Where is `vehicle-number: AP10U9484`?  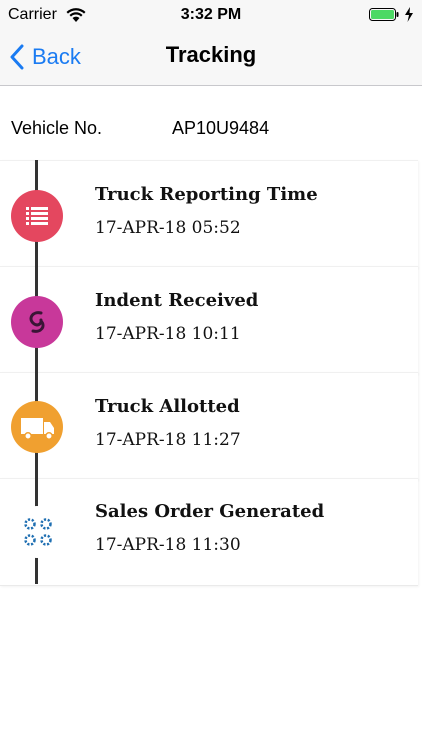
vehicle-number: AP10U9484 is located at coordinates (221, 128).